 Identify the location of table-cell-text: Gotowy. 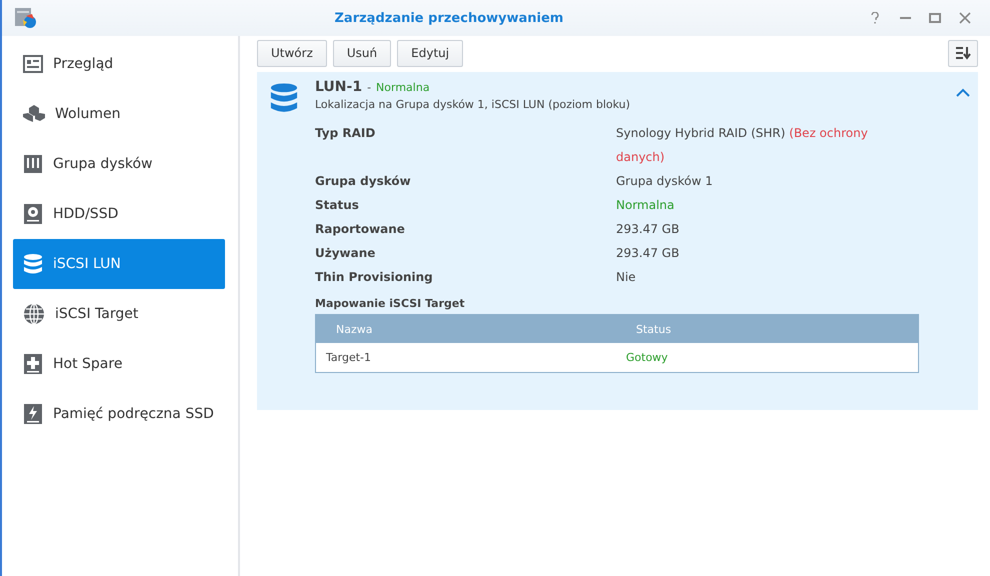
(647, 357).